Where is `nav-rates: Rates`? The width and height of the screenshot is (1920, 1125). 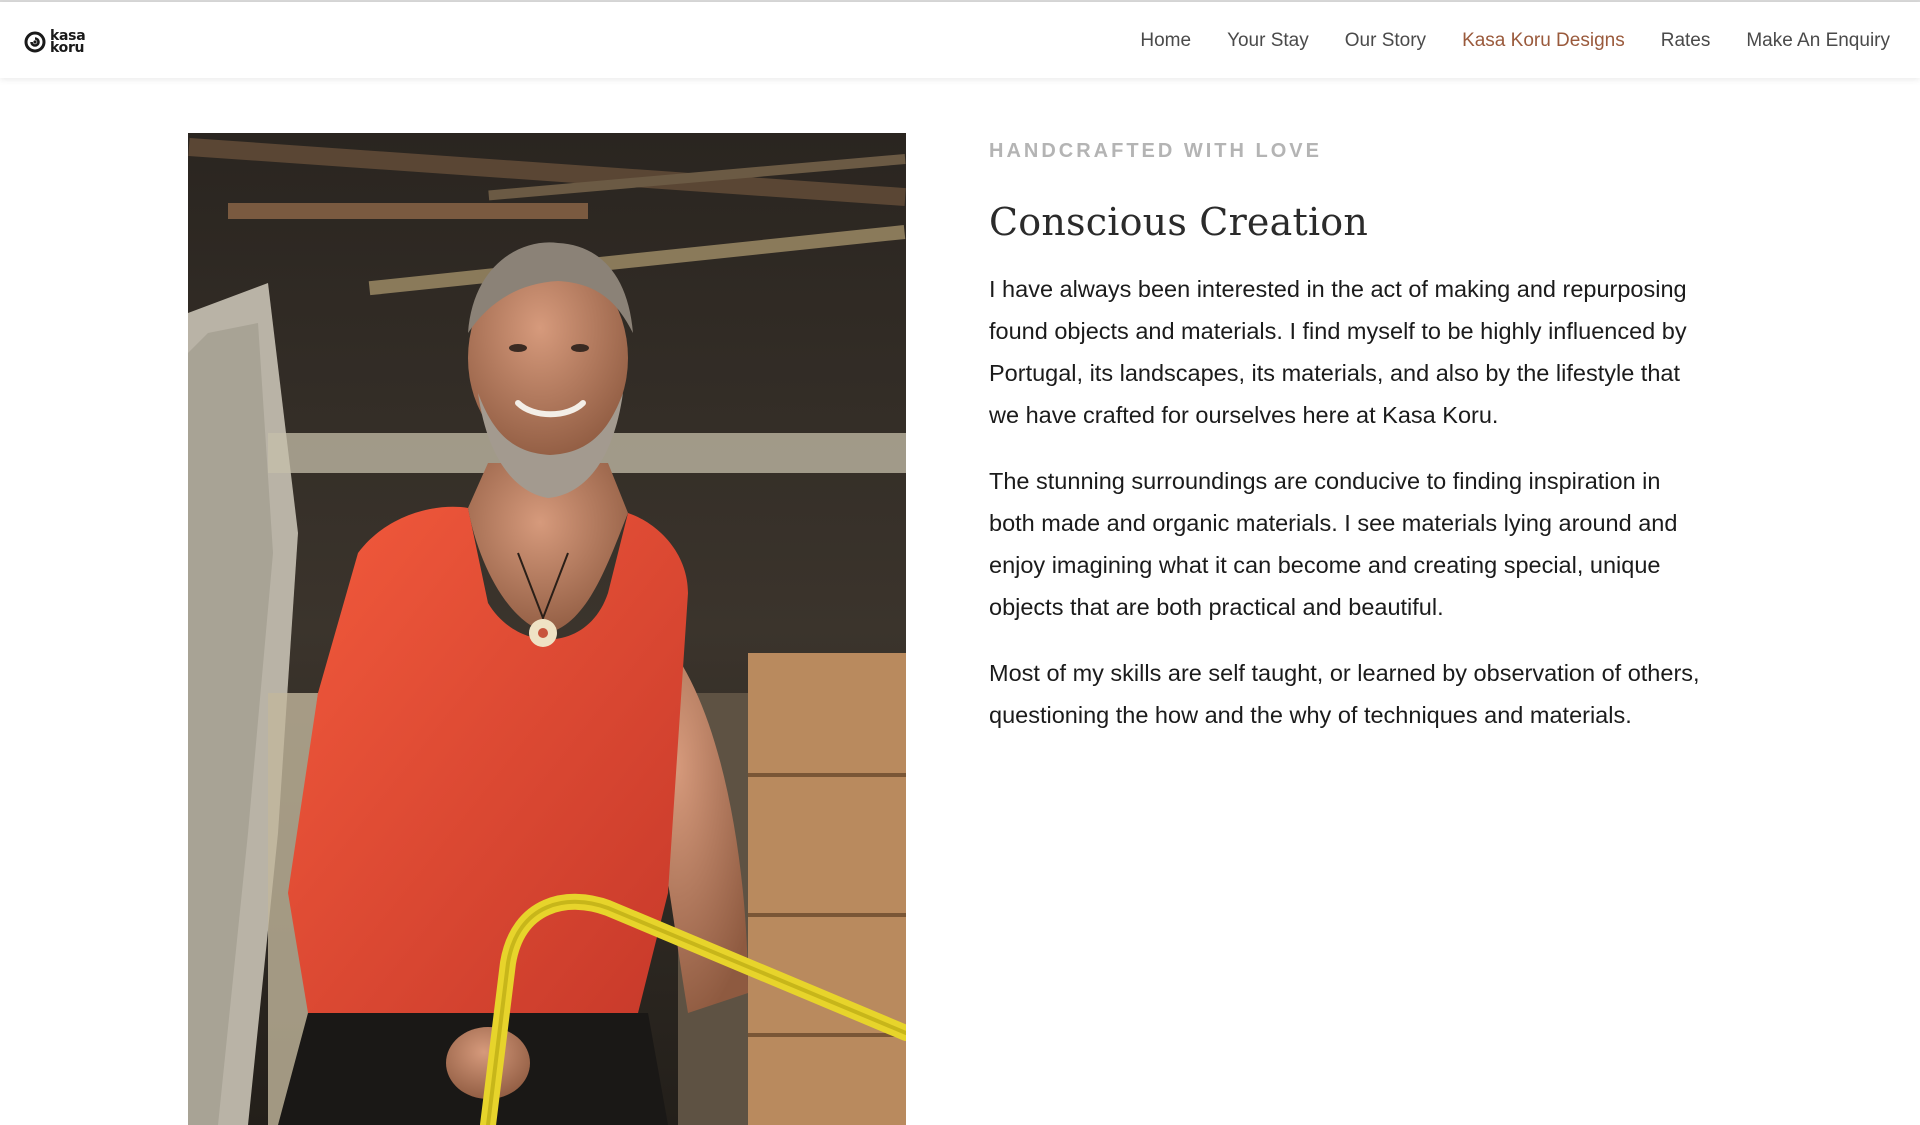
nav-rates: Rates is located at coordinates (1686, 41).